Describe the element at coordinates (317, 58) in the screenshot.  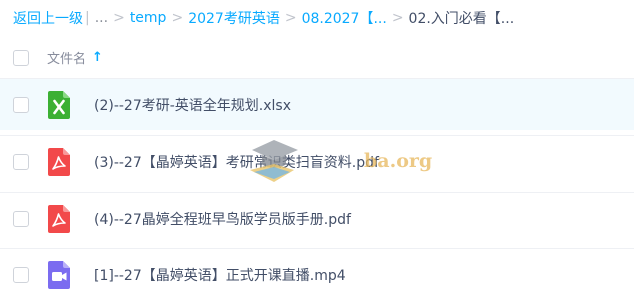
I see `list-header: 文件名 ↑` at that location.